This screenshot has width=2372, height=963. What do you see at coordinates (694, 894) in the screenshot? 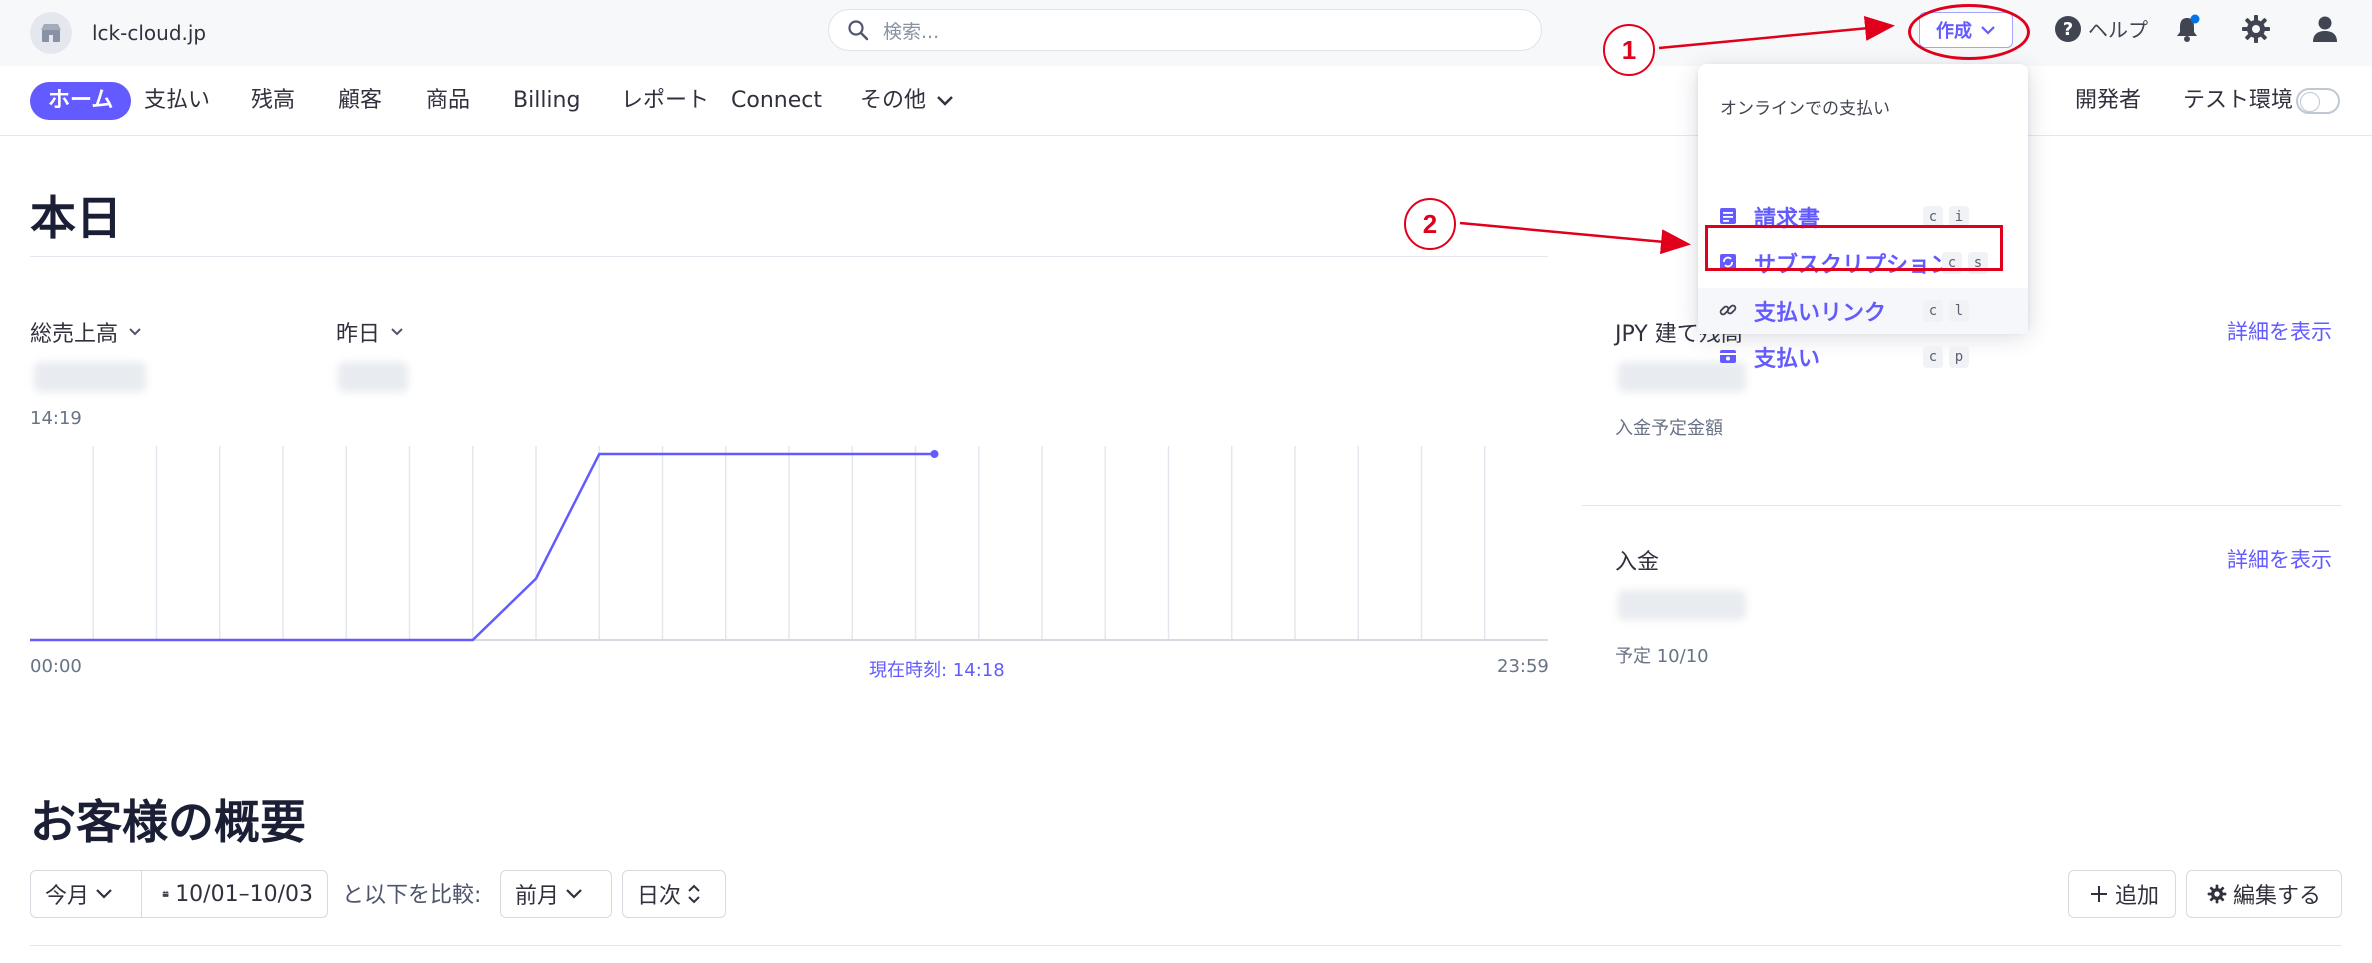
I see `chevron-updown-icon` at bounding box center [694, 894].